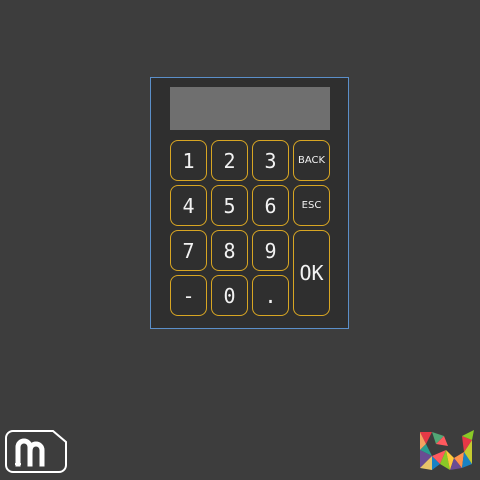 The width and height of the screenshot is (480, 480). Describe the element at coordinates (270, 160) in the screenshot. I see `key-3: 3` at that location.